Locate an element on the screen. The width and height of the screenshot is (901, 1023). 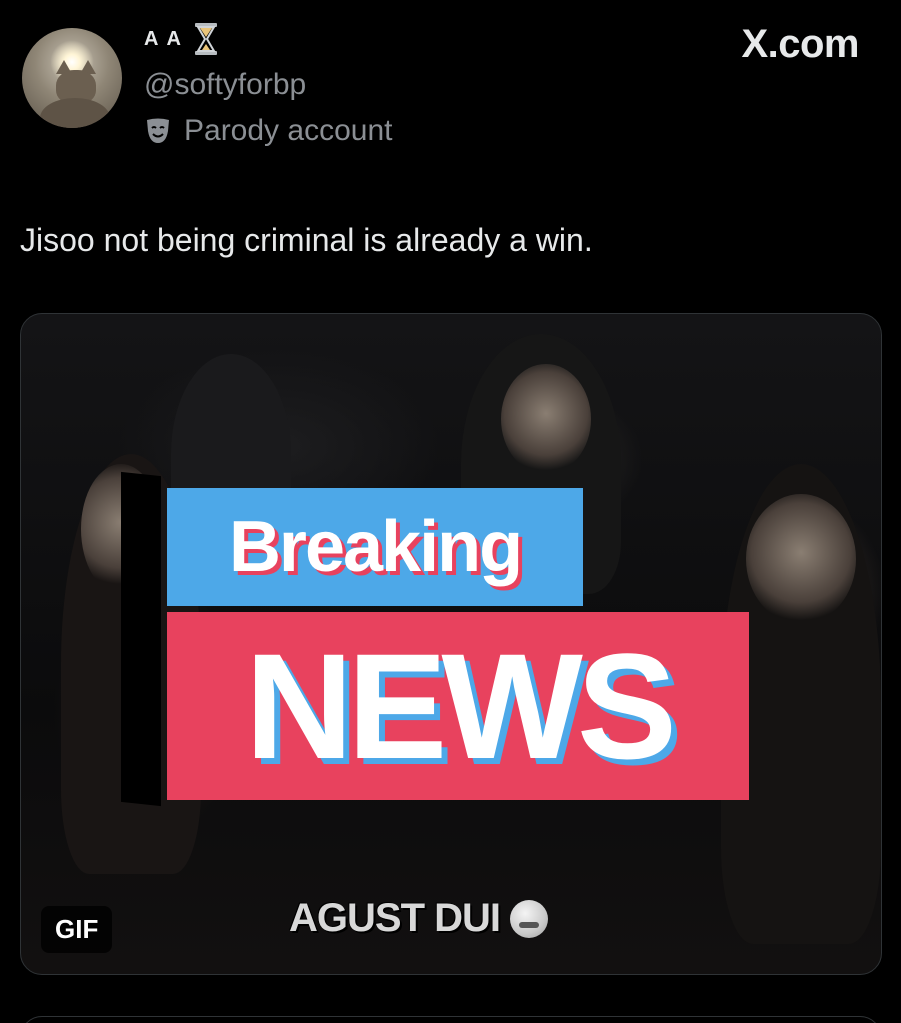
x-brand-logo: X.com is located at coordinates (800, 44).